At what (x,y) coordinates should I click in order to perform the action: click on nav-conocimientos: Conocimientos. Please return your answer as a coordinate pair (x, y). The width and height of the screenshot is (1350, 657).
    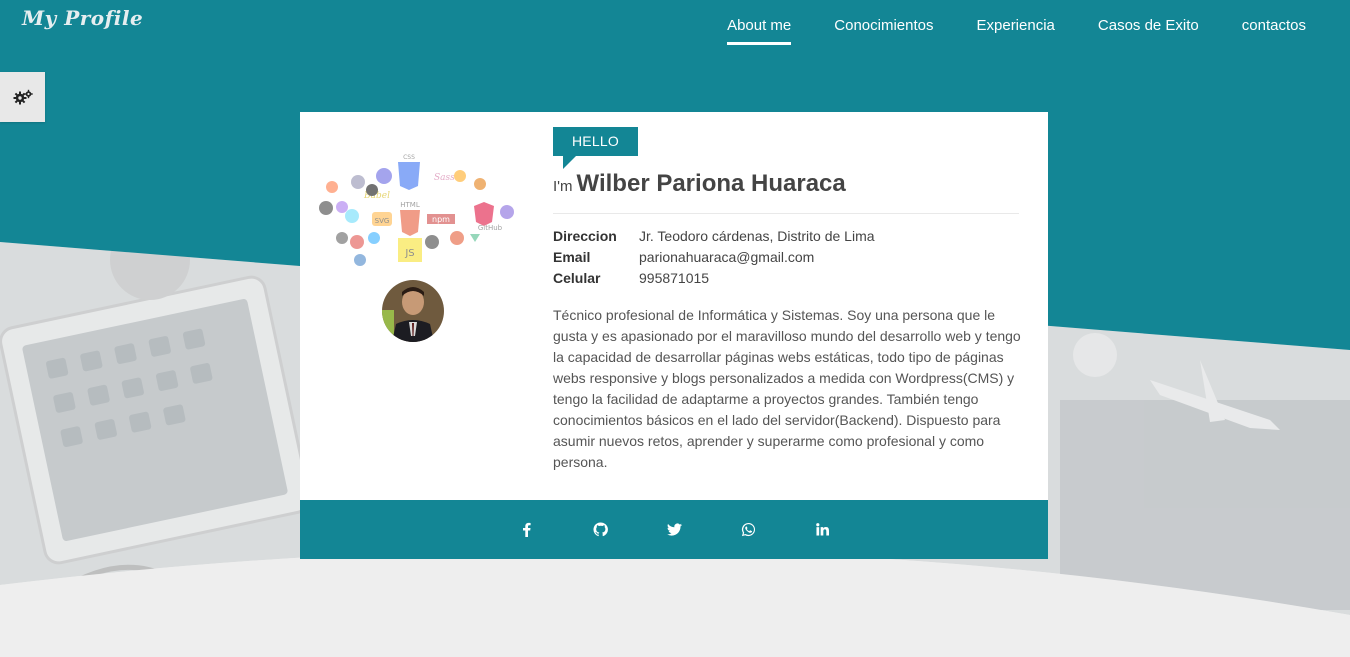
    Looking at the image, I should click on (883, 30).